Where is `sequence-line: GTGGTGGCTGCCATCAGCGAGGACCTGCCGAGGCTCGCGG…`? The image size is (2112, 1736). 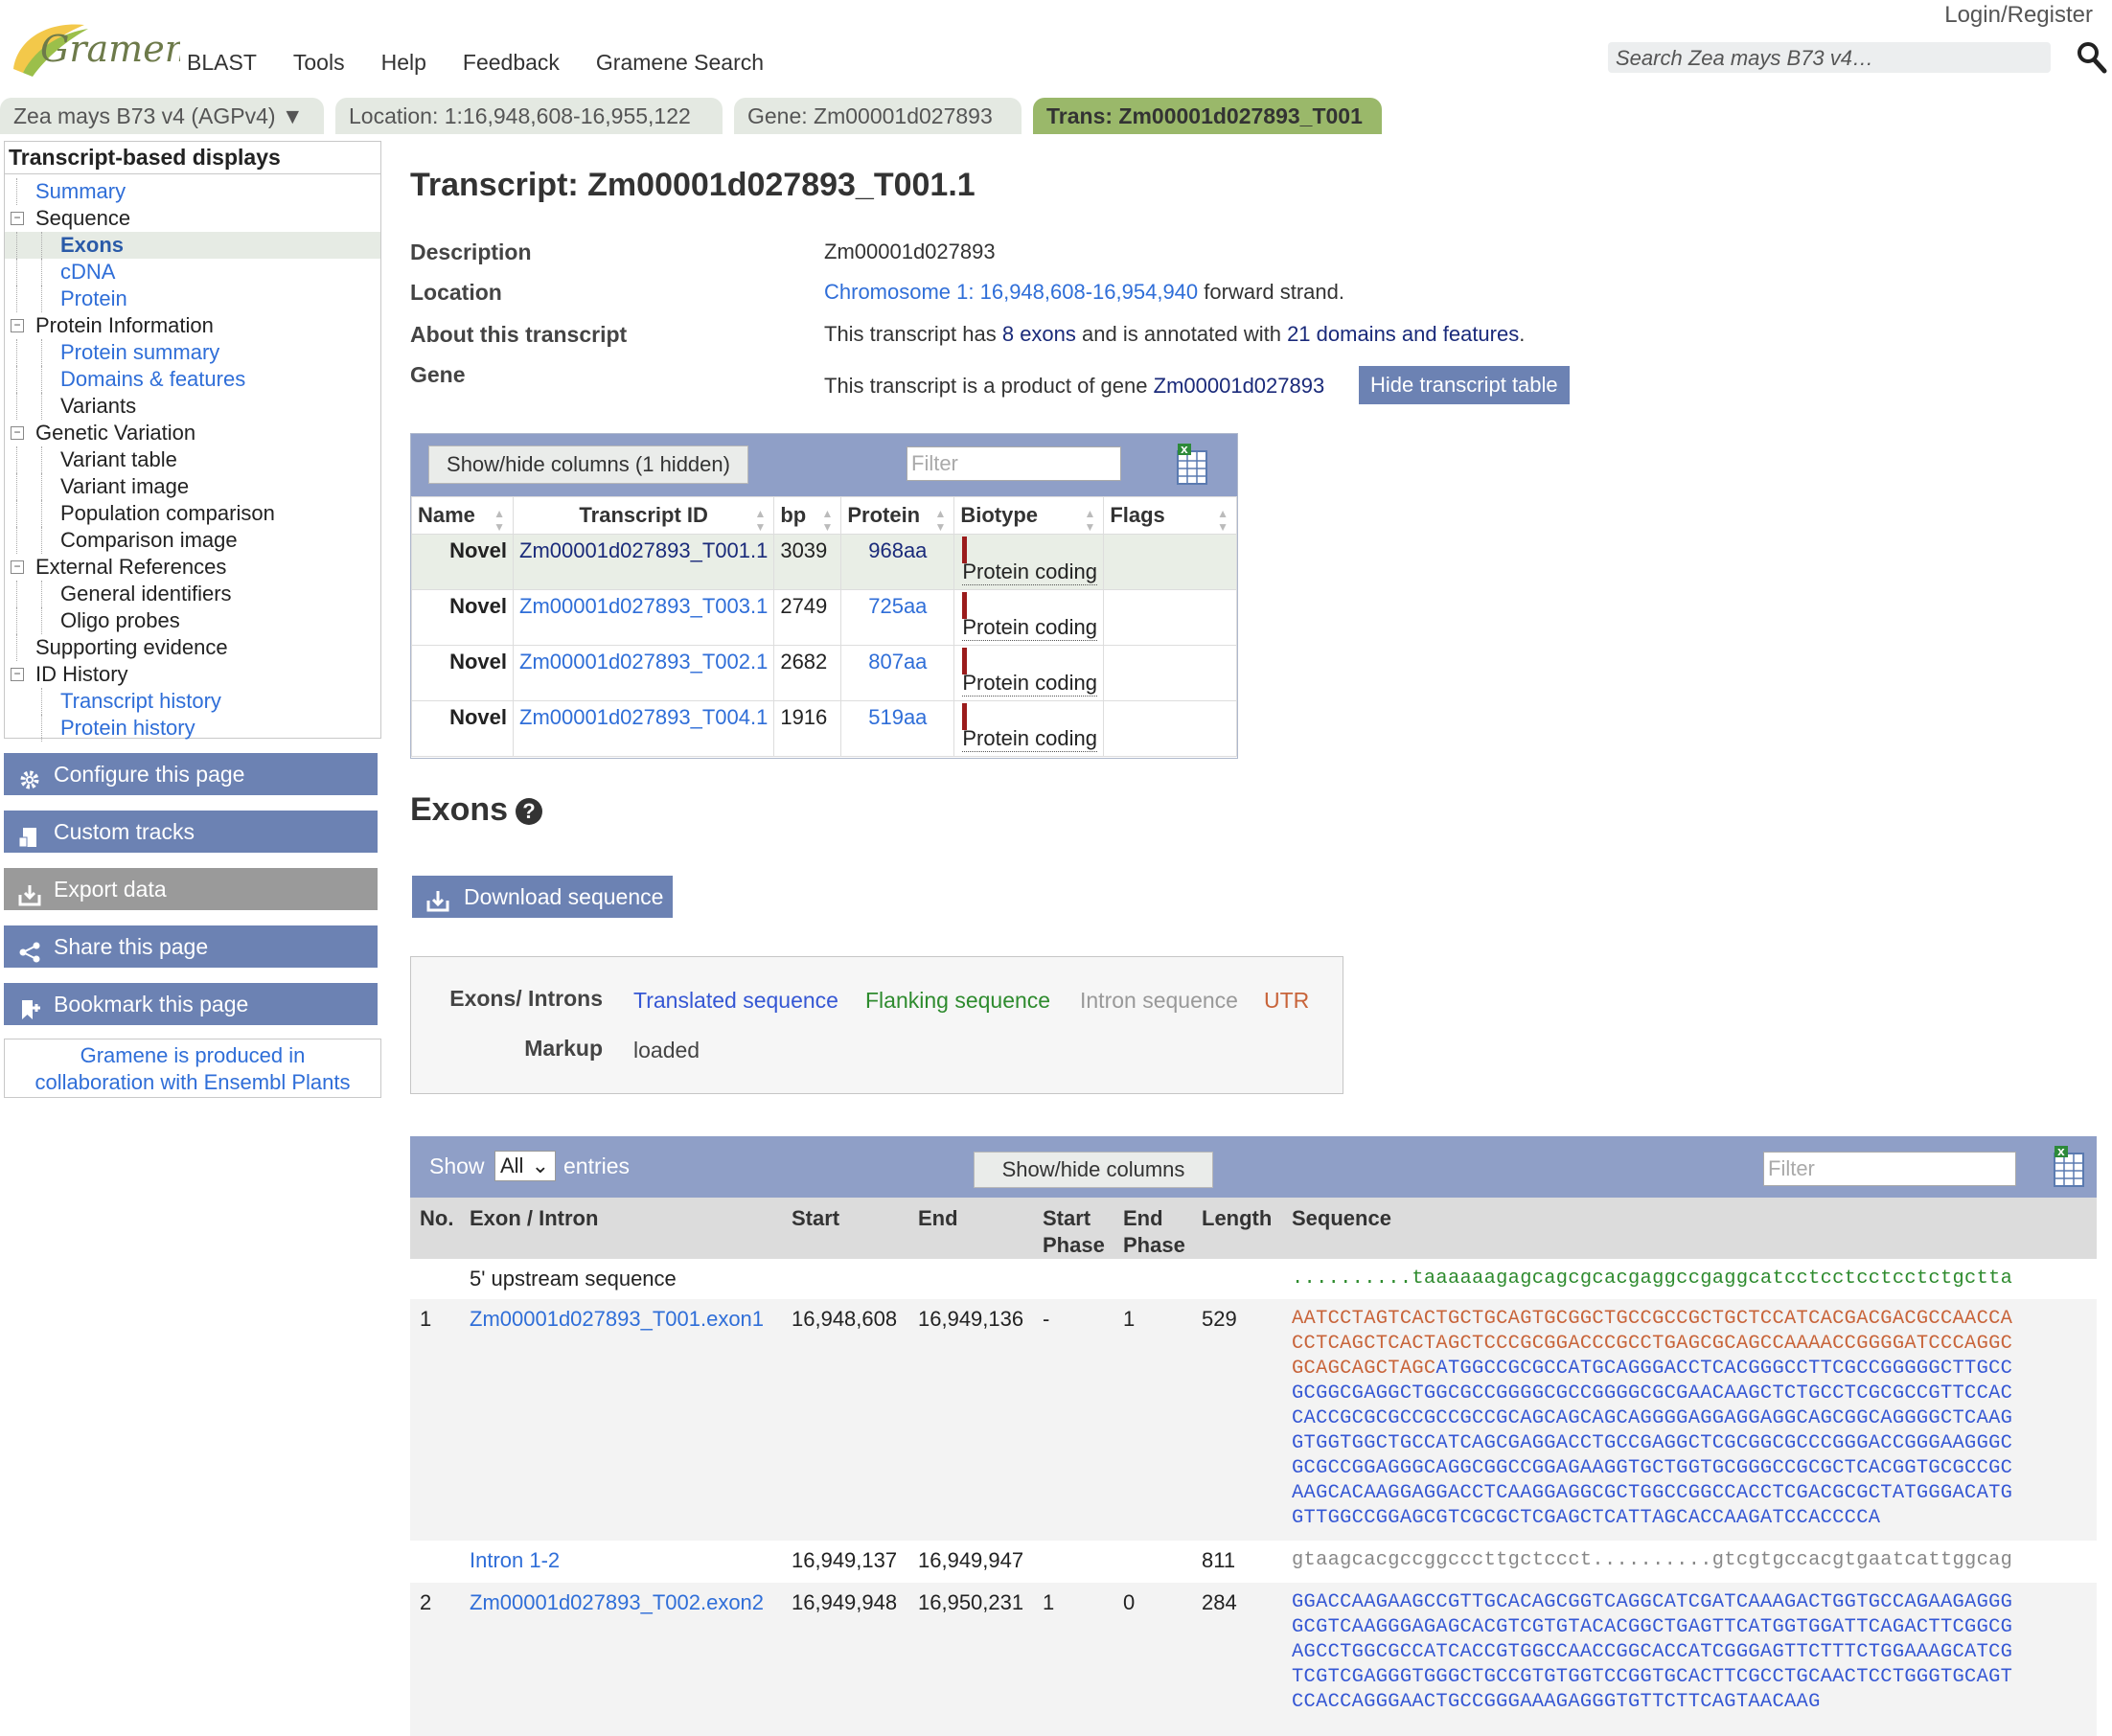 sequence-line: GTGGTGGCTGCCATCAGCGAGGACCTGCCGAGGCTCGCGG… is located at coordinates (1652, 1443).